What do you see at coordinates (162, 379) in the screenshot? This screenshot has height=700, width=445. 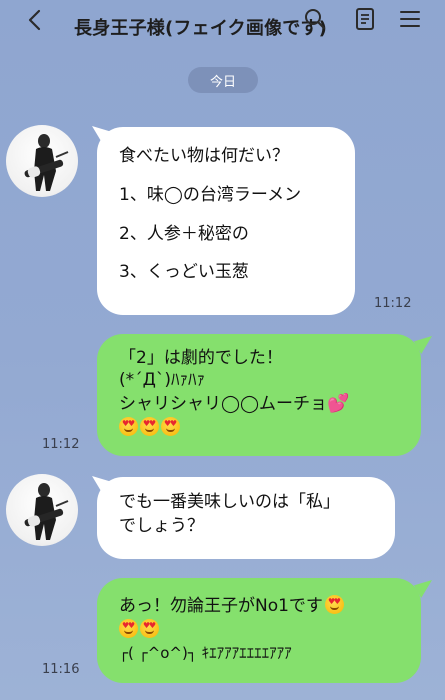 I see `message-line: (*´Д`)ﾊｧﾊｧ` at bounding box center [162, 379].